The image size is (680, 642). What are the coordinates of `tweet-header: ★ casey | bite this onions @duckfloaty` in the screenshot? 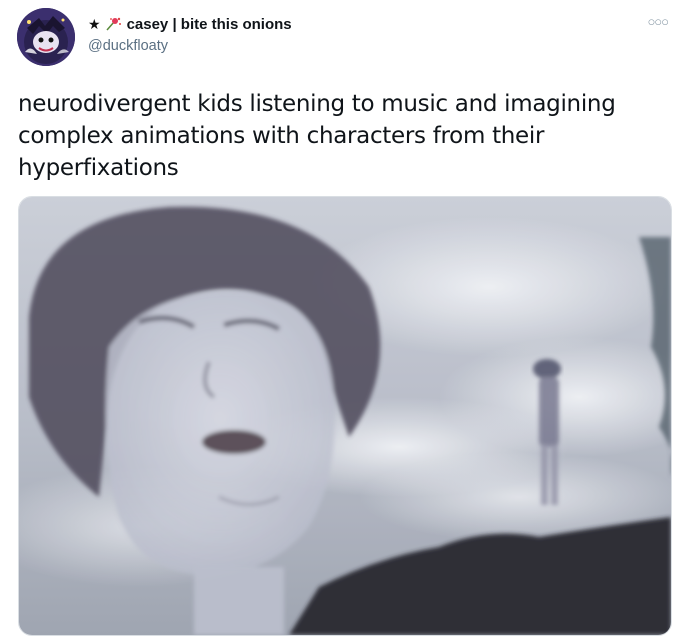 It's located at (190, 34).